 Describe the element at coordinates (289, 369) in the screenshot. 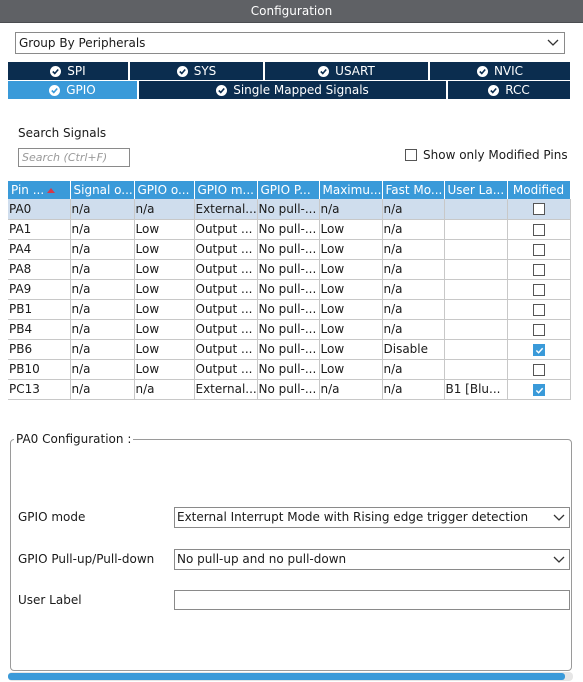

I see `table-row: PB10 n/a Low Output ... No pull-... Low n/a` at that location.